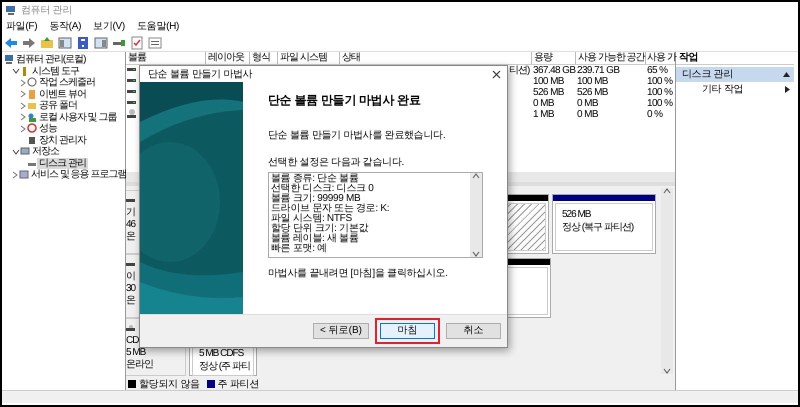  I want to click on tree-item: 디스크 관리, so click(62, 163).